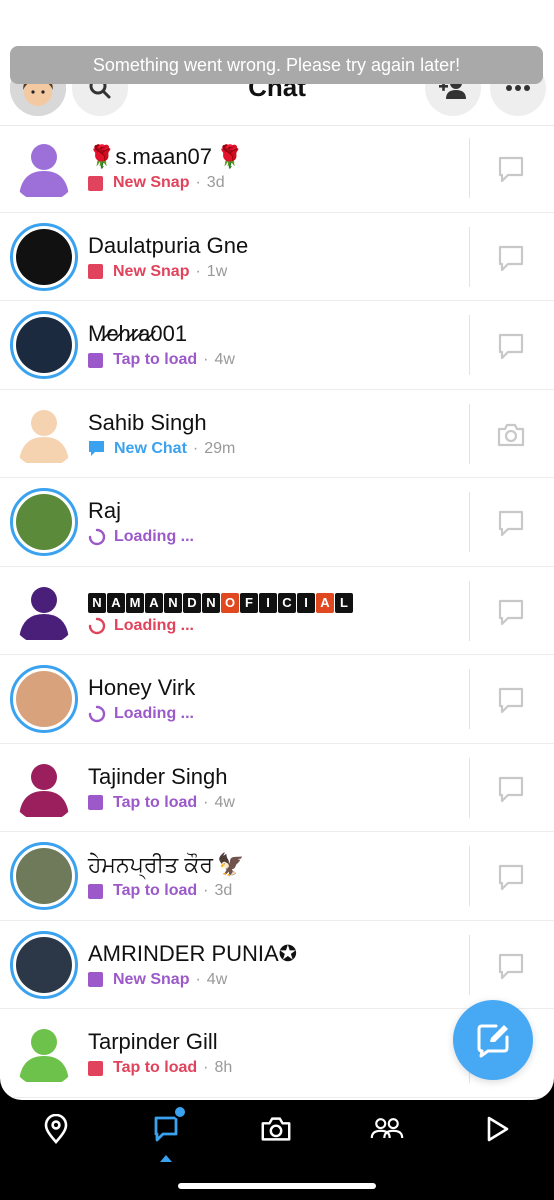 This screenshot has width=554, height=1200. I want to click on chat-row: 🌹s.maan07 🌹 New Snap · 3d, so click(277, 168).